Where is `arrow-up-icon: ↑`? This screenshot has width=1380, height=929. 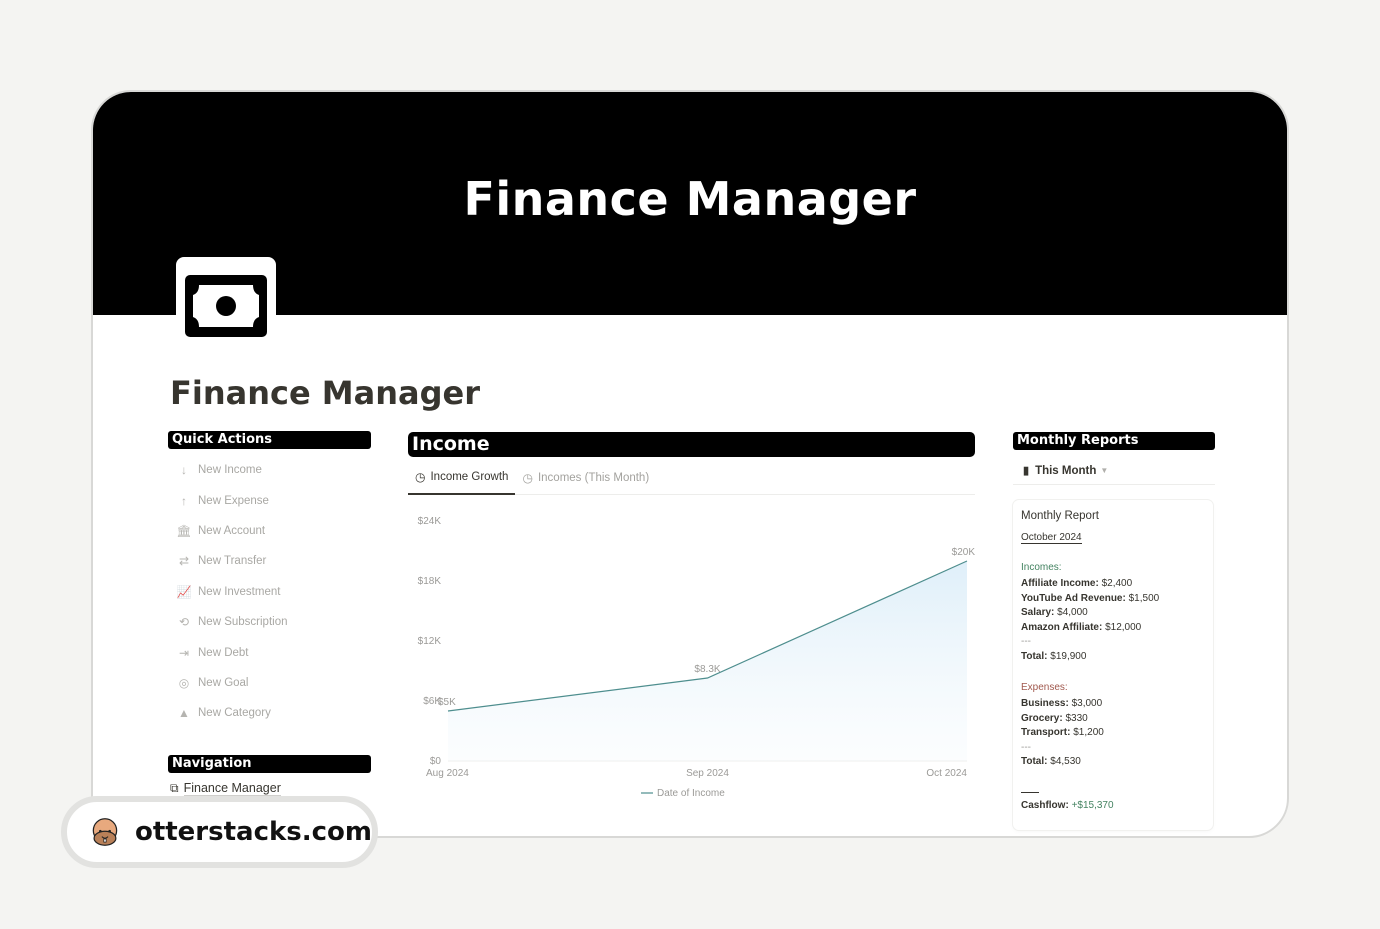
arrow-up-icon: ↑ is located at coordinates (184, 500).